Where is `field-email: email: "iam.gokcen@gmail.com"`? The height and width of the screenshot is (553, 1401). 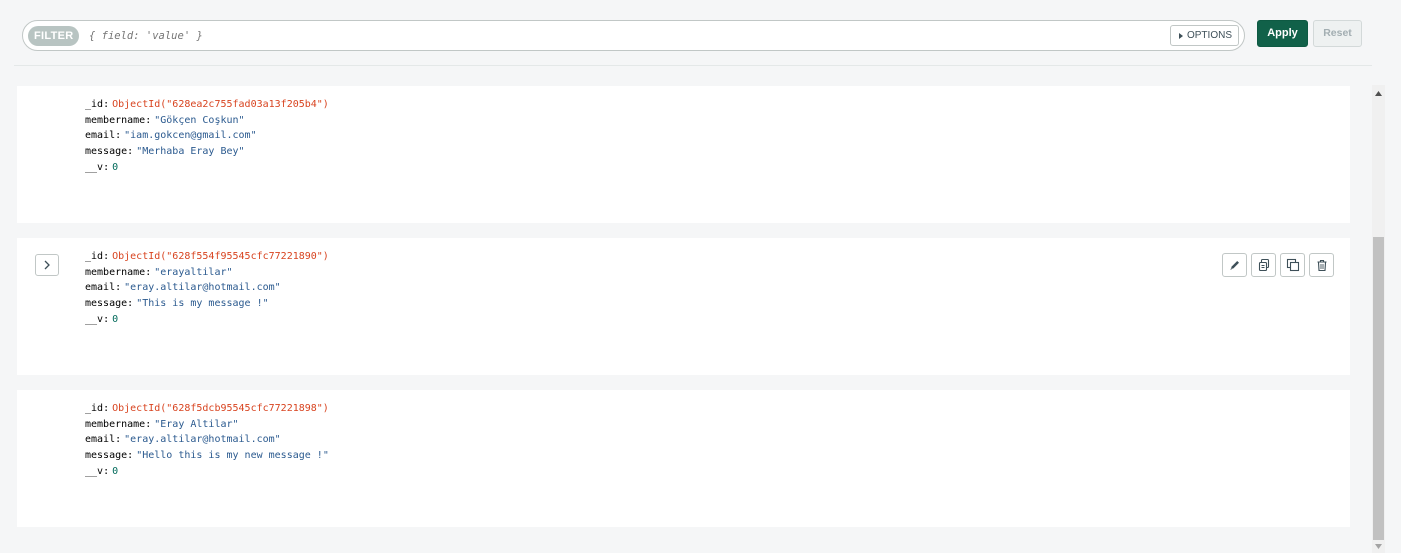
field-email: email: "iam.gokcen@gmail.com" is located at coordinates (171, 136).